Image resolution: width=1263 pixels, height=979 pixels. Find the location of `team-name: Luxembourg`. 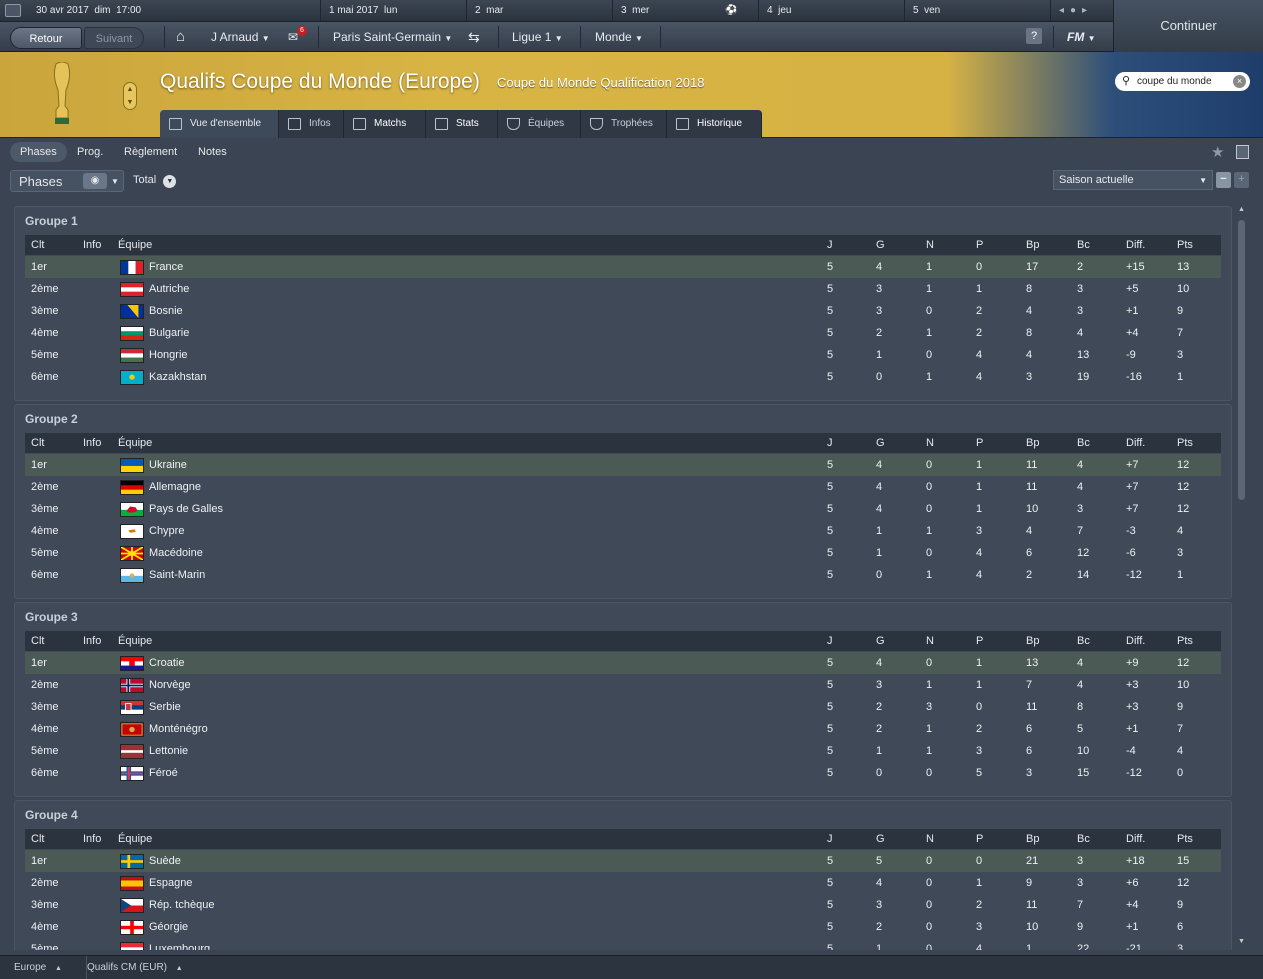

team-name: Luxembourg is located at coordinates (179, 944).